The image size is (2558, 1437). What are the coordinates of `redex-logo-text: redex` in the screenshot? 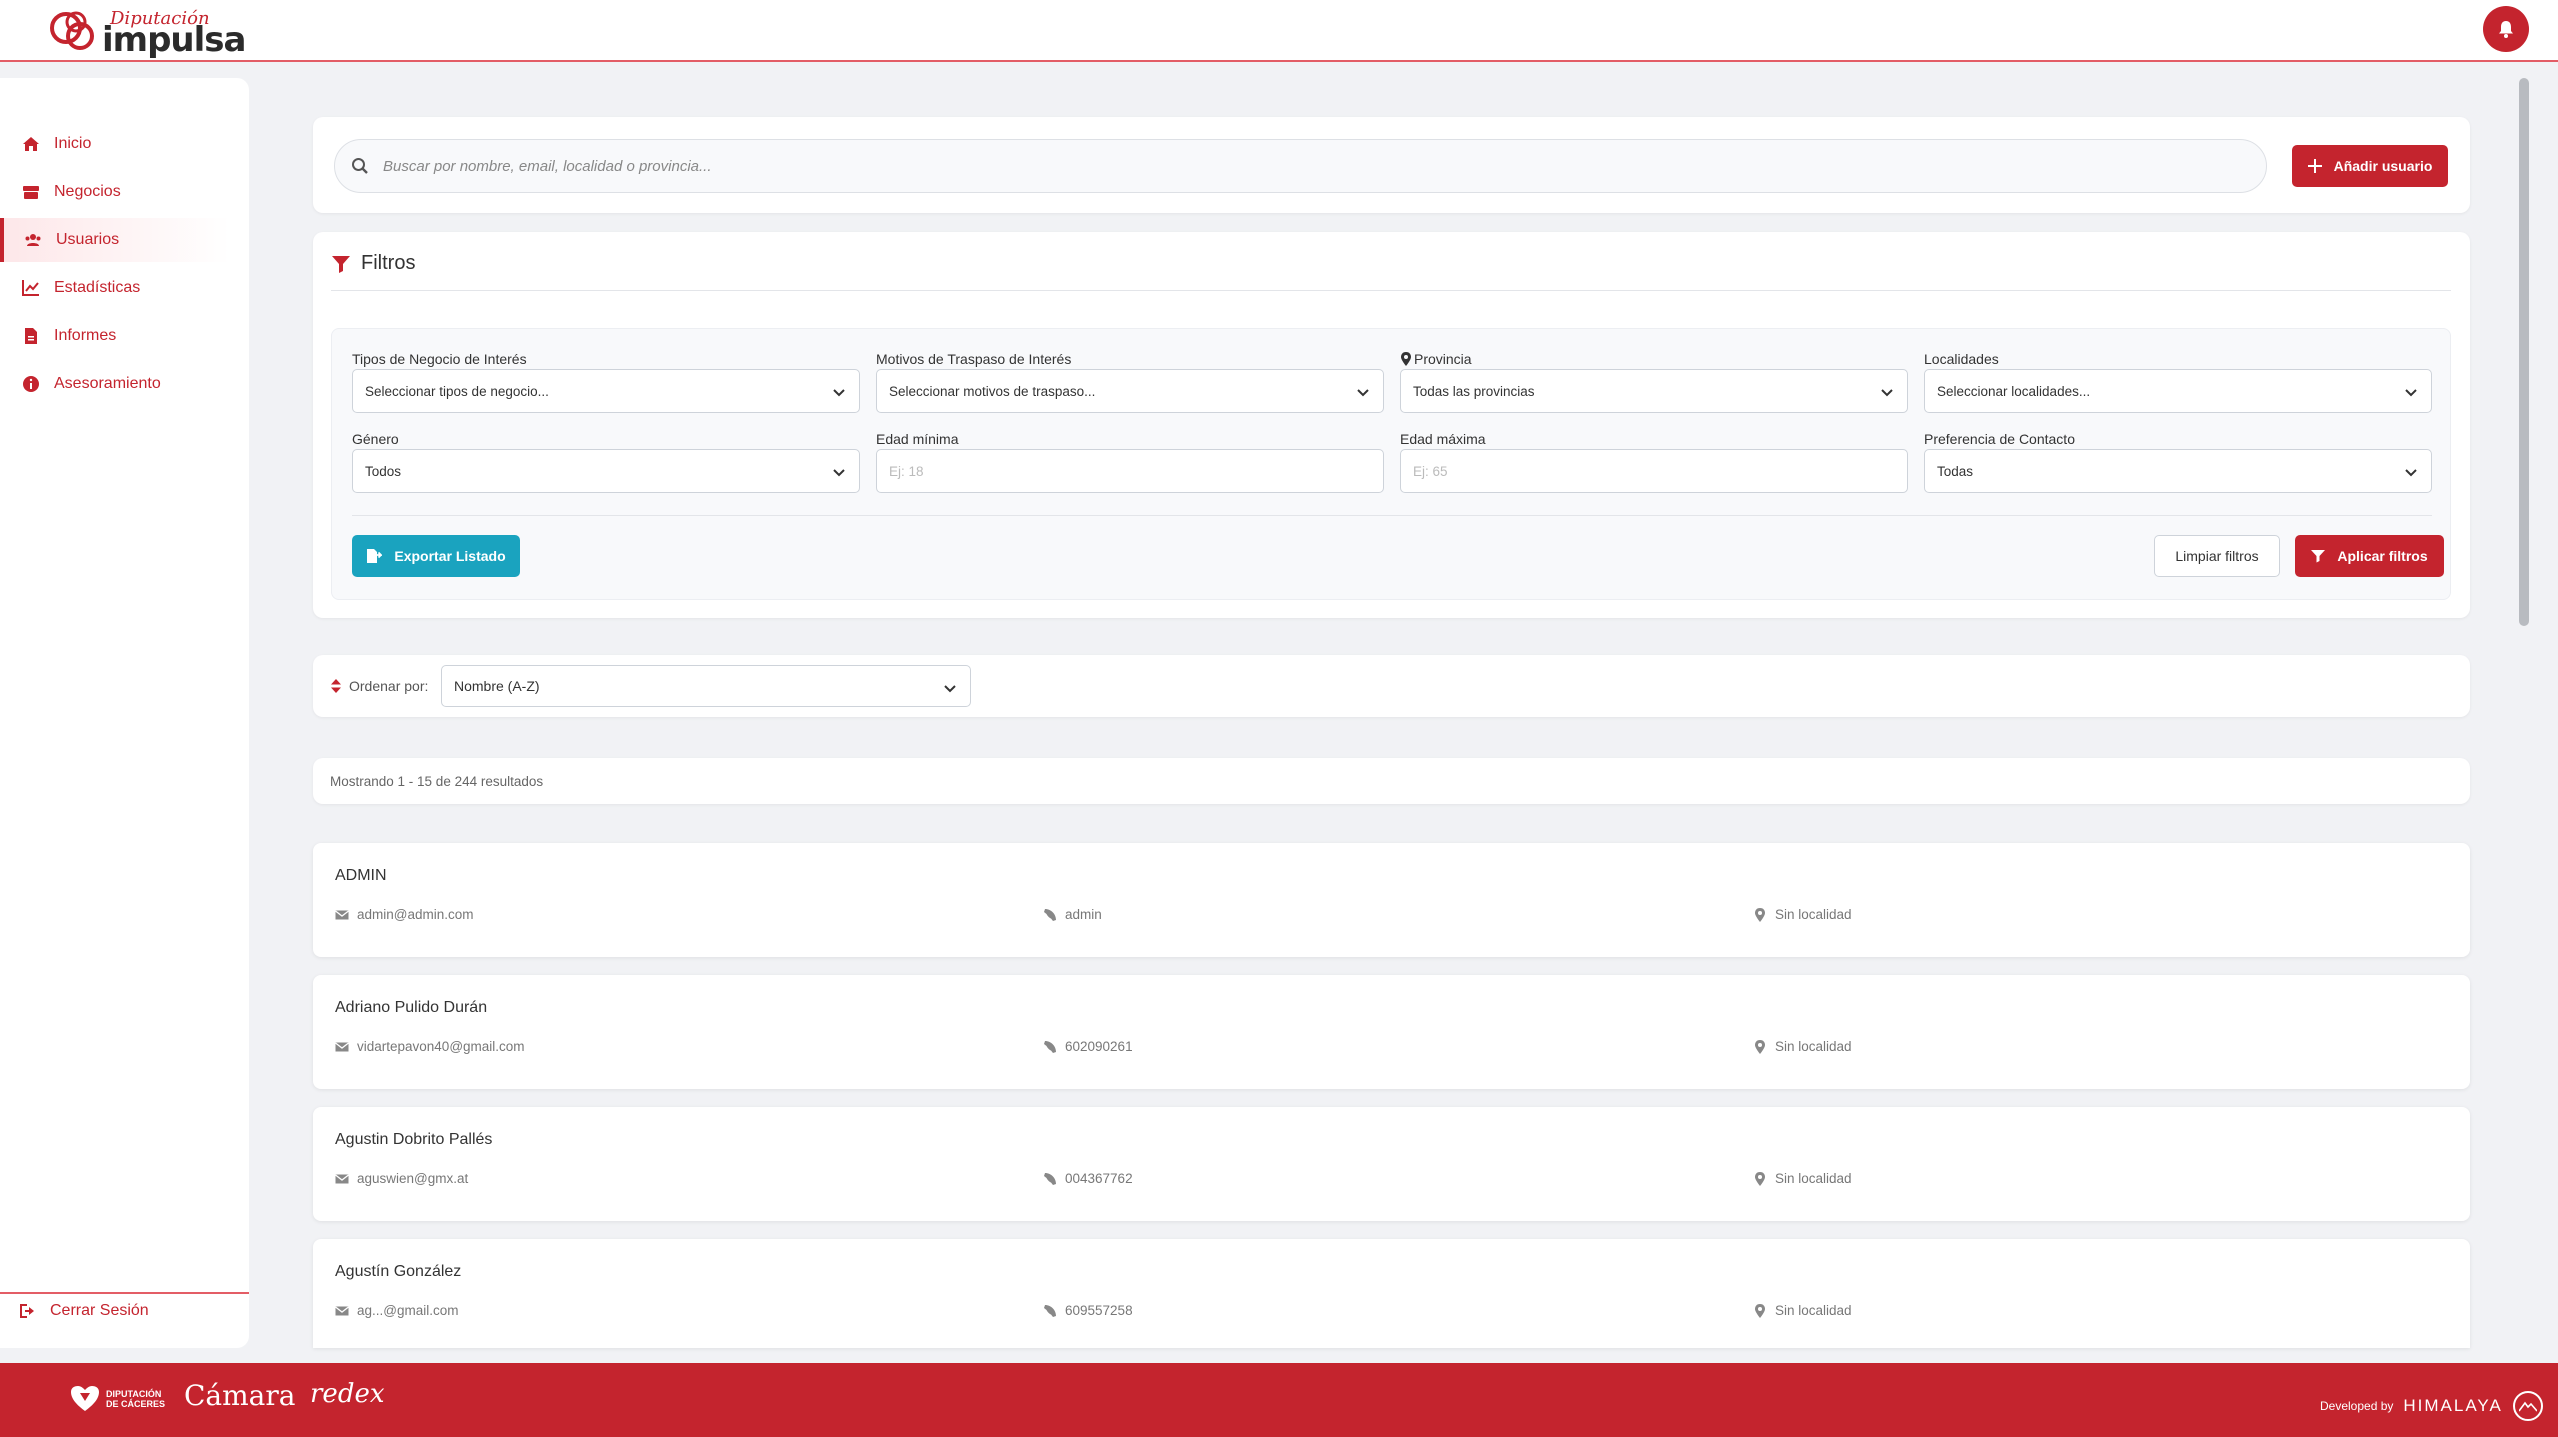 It's located at (347, 1394).